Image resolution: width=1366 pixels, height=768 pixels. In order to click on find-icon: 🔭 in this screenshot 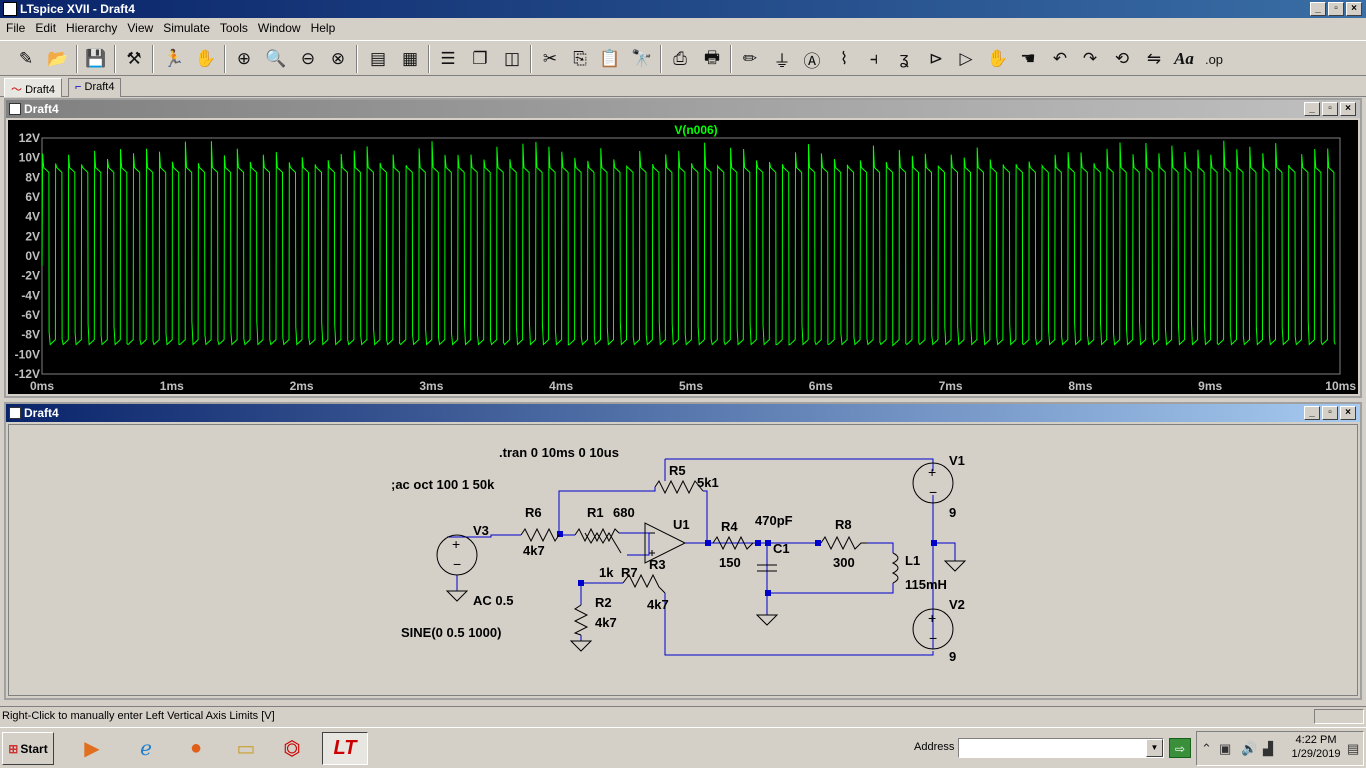, I will do `click(642, 59)`.